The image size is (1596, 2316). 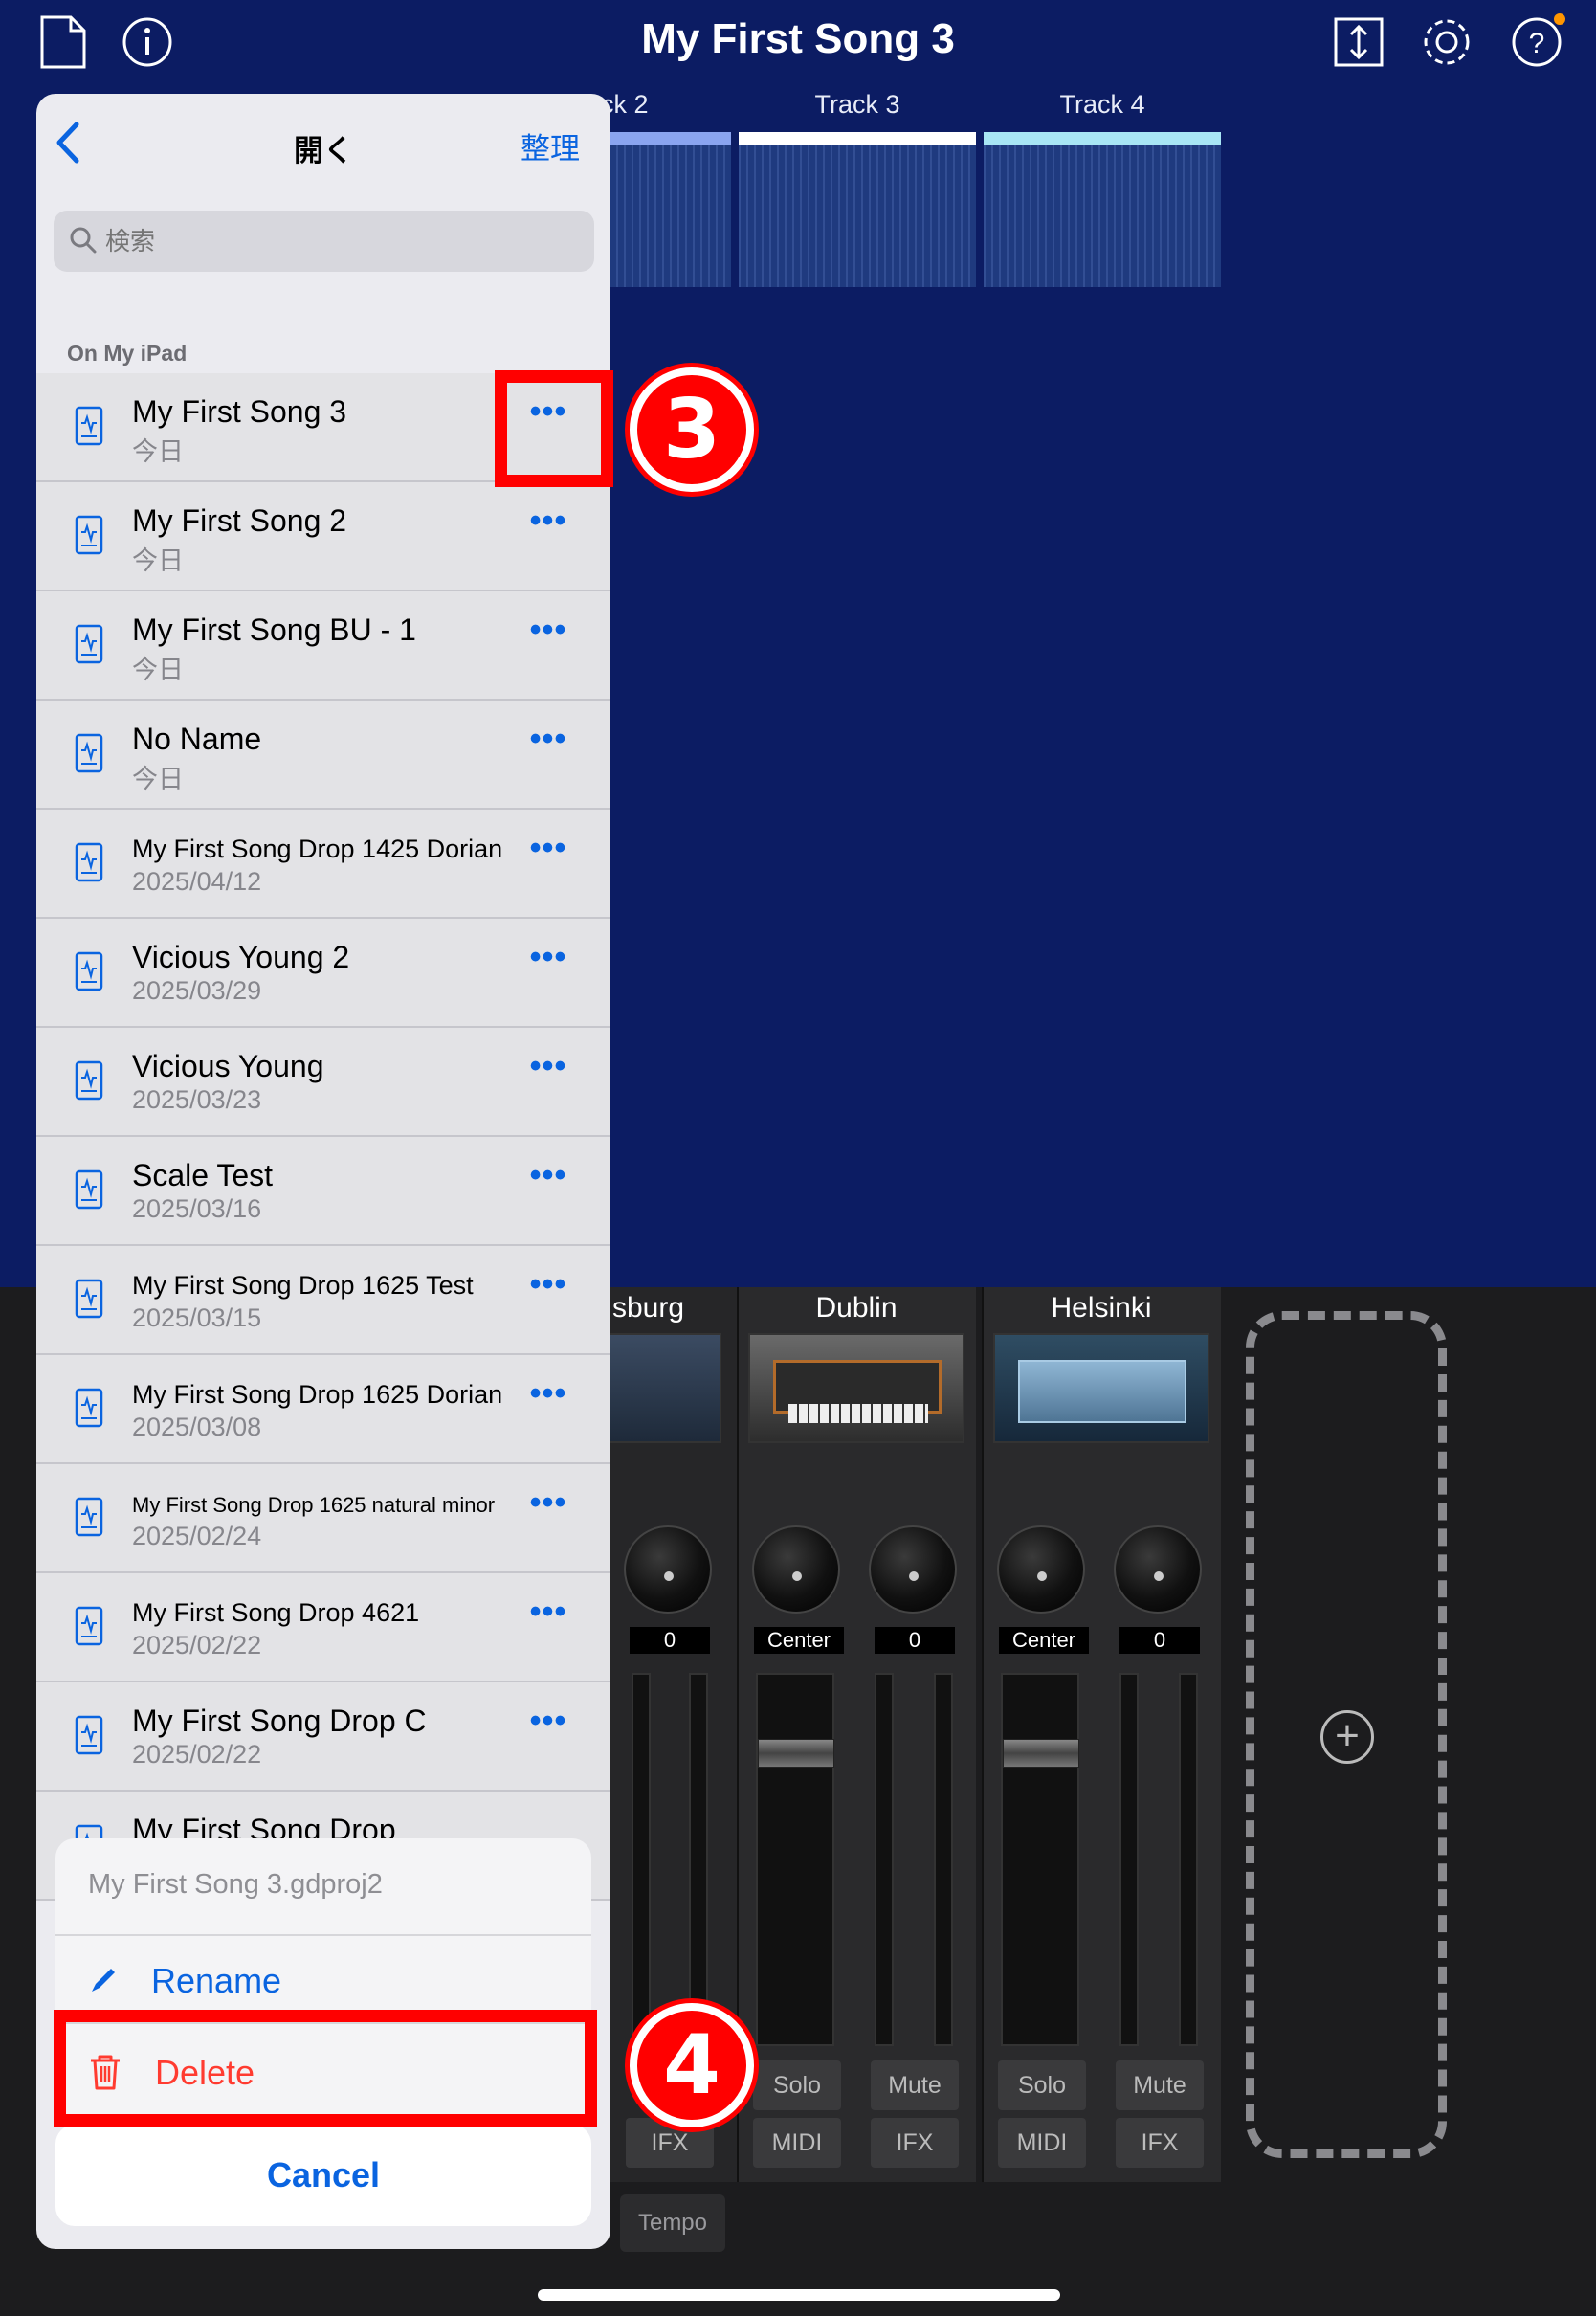 What do you see at coordinates (228, 1066) in the screenshot?
I see `file-name: Vicious Young` at bounding box center [228, 1066].